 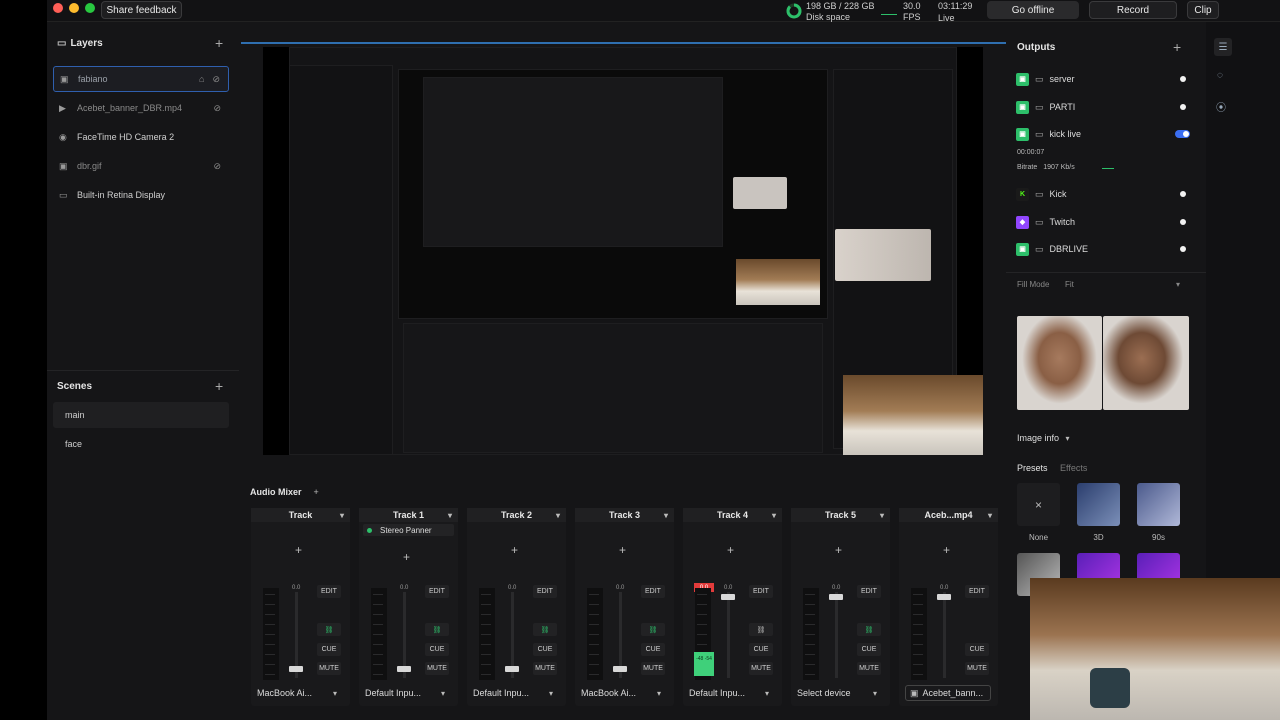 What do you see at coordinates (141, 137) in the screenshot?
I see `layer-item-facetime-camera: ◉ FaceTime HD Camera 2` at bounding box center [141, 137].